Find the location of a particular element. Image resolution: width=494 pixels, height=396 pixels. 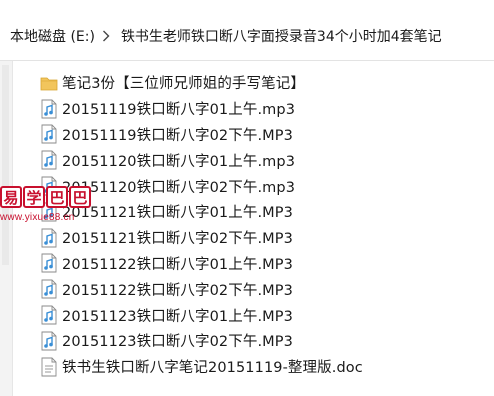

watermark-stamp: 易 学 巴 巴 www.yixue88.cn is located at coordinates (49, 210).